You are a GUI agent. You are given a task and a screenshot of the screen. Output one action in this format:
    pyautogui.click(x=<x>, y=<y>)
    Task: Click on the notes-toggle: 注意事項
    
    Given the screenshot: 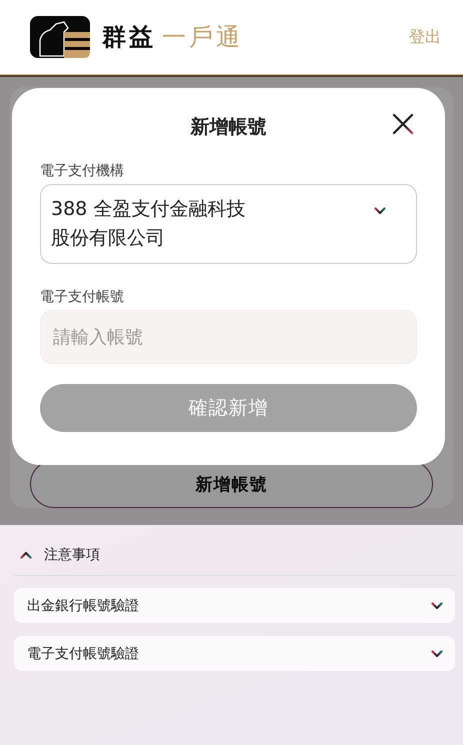 What is the action you would take?
    pyautogui.click(x=60, y=555)
    